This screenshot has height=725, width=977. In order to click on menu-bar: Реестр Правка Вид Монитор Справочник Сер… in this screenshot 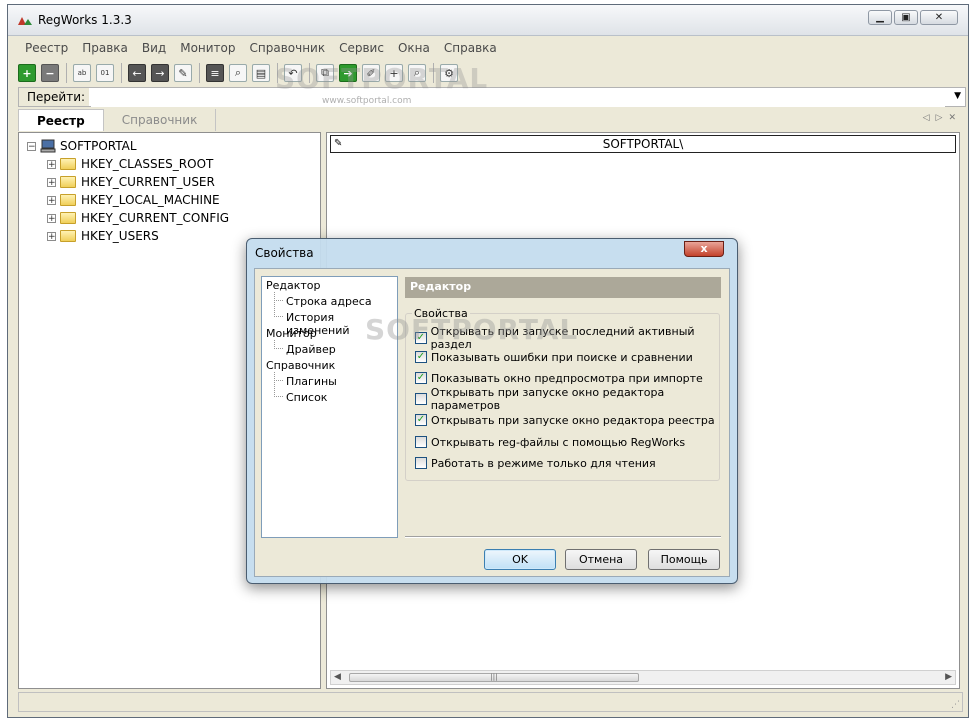, I will do `click(261, 48)`.